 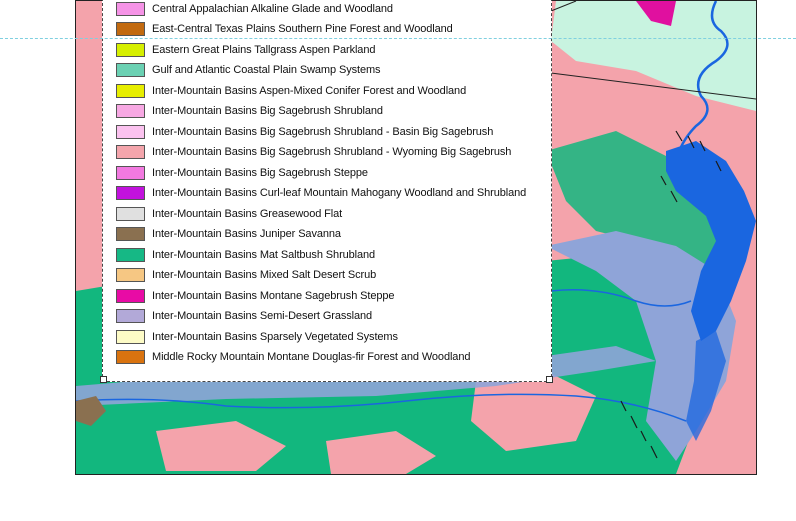 I want to click on legend-label: Inter-Mountain Basins Juniper Savanna, so click(x=246, y=234).